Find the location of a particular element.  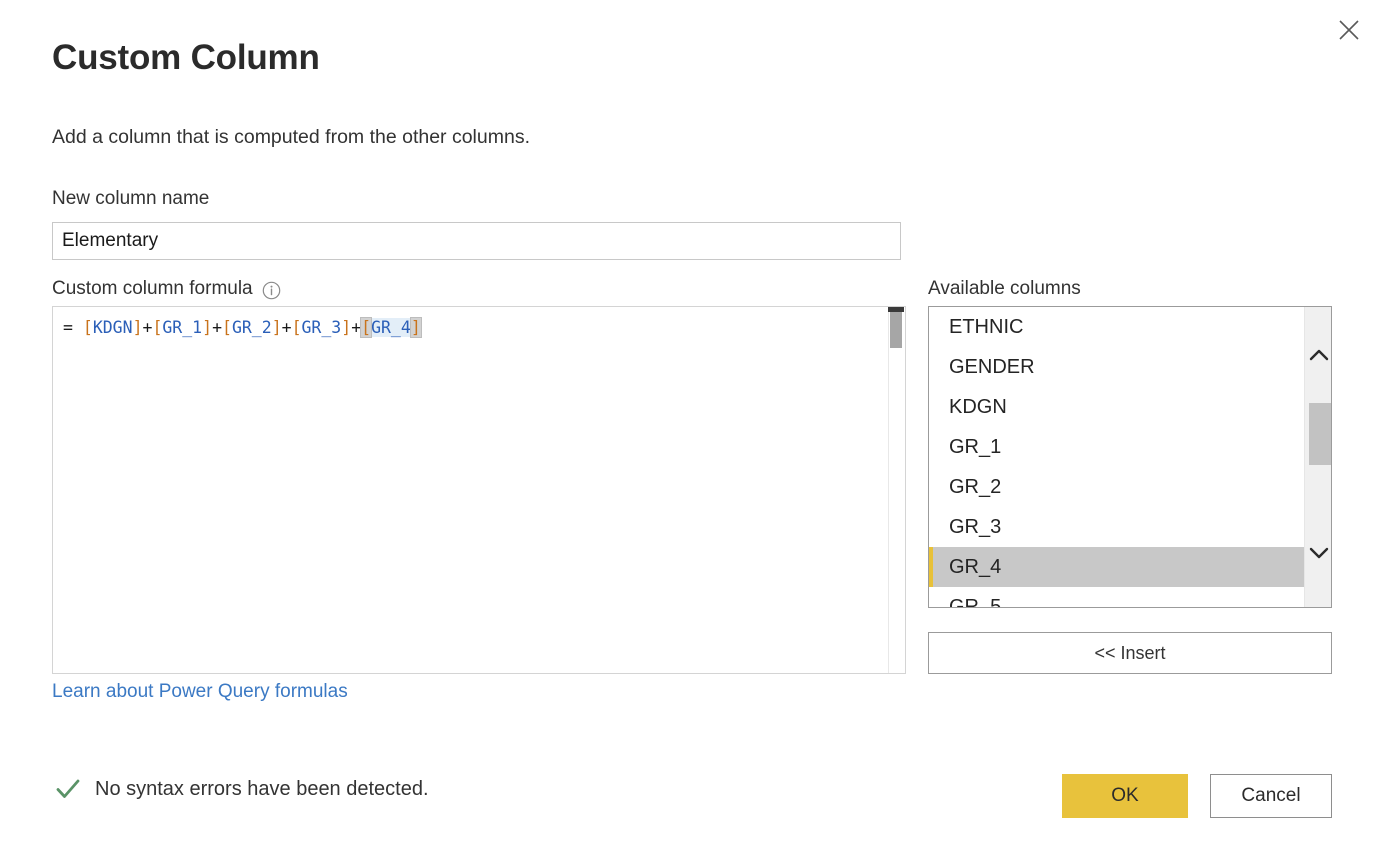

checkmark-icon is located at coordinates (68, 789).